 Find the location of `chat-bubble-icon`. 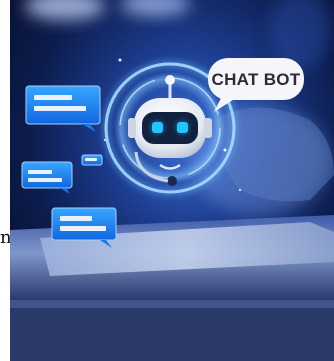

chat-bubble-icon is located at coordinates (92, 160).